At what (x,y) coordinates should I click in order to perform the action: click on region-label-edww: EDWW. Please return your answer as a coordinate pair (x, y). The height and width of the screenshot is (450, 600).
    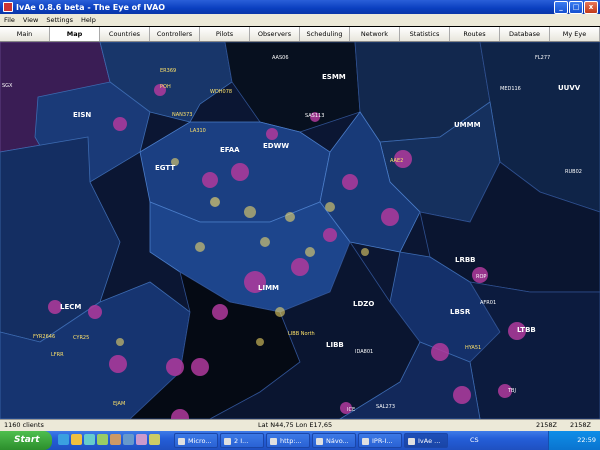
    Looking at the image, I should click on (276, 146).